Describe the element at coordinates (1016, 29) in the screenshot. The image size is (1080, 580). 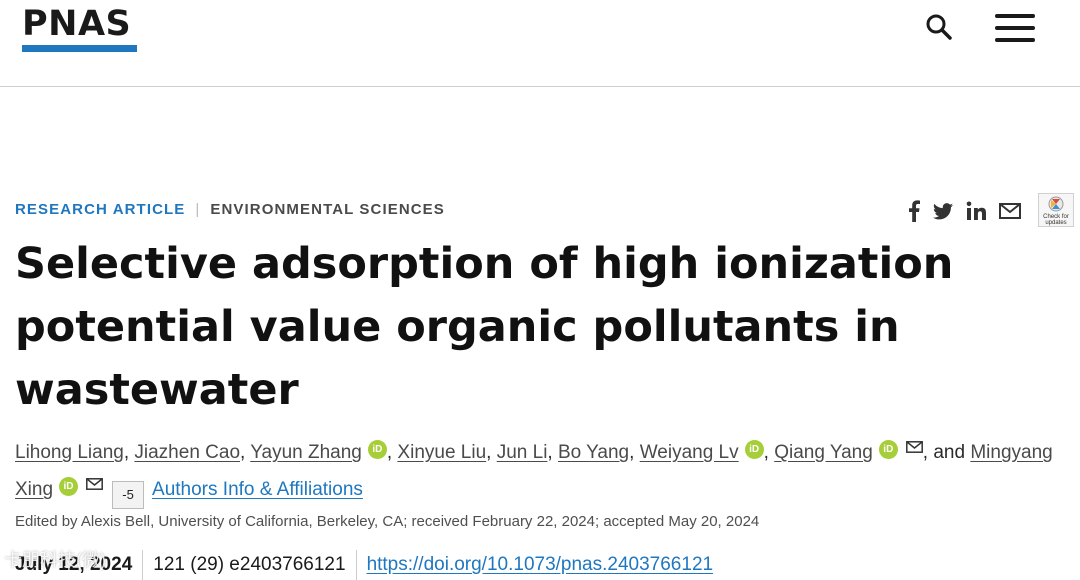
I see `hamburger-menu-icon` at that location.